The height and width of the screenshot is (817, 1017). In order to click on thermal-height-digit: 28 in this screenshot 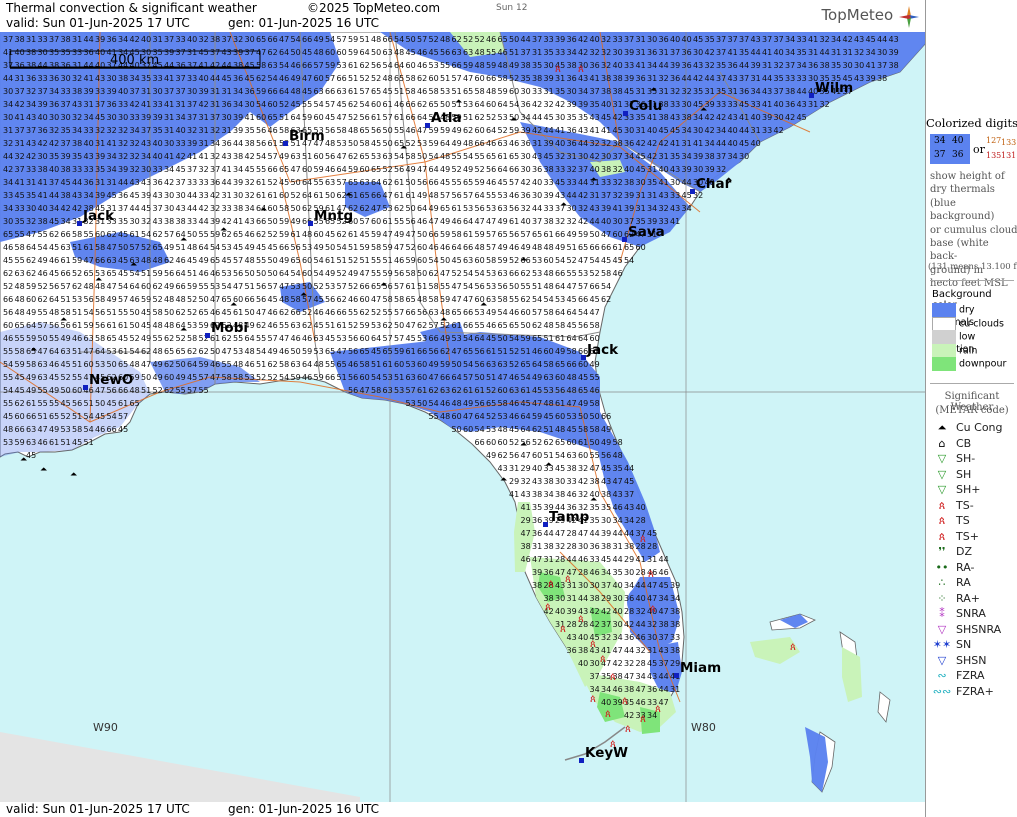, I will do `click(572, 546)`.